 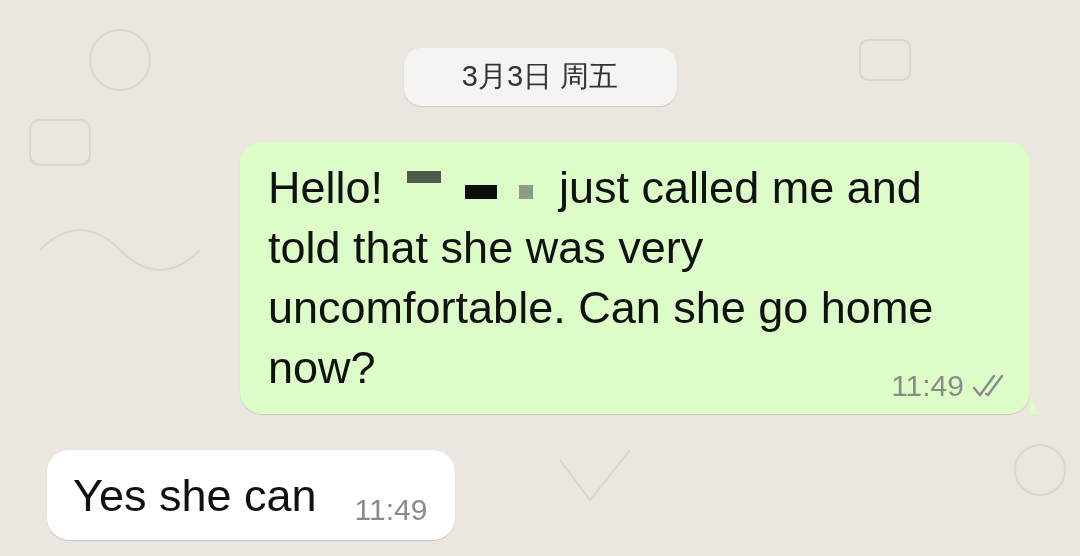 I want to click on message-text: Yes she can, so click(x=195, y=496).